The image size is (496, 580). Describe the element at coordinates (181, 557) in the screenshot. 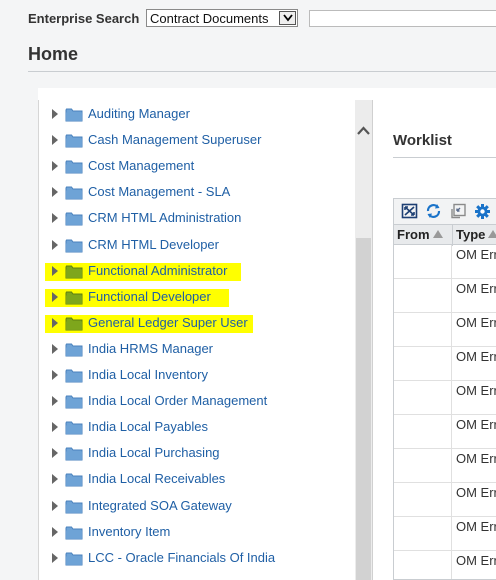

I see `navigator-item-label: LCC - Oracle Financials Of India` at that location.